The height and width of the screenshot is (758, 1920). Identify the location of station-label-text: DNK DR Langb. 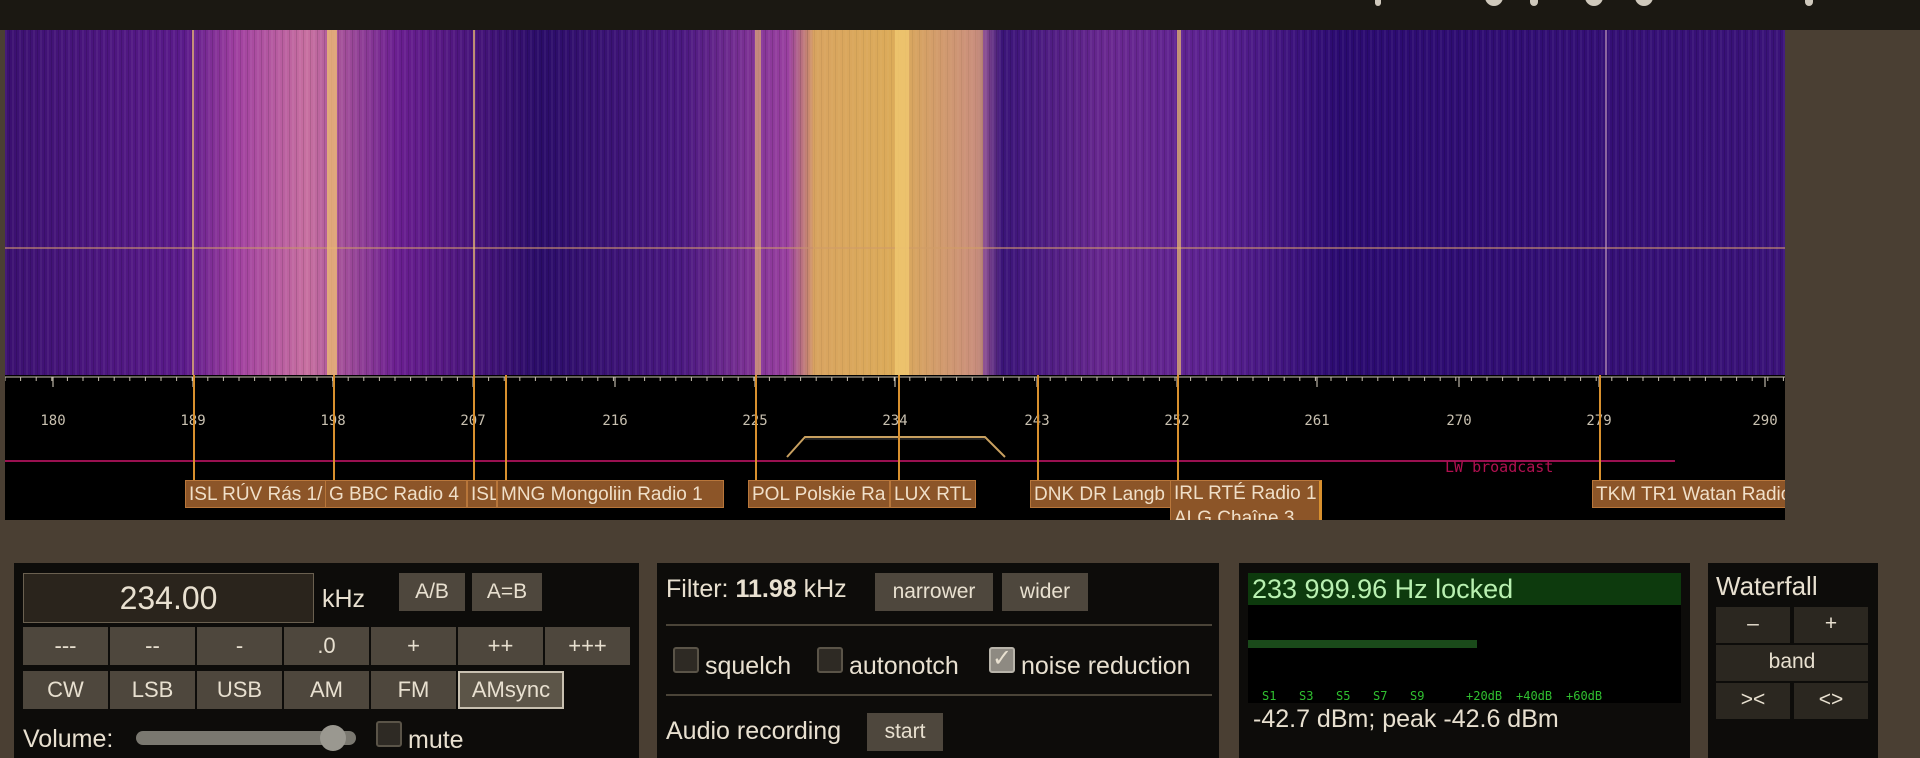
(1099, 494).